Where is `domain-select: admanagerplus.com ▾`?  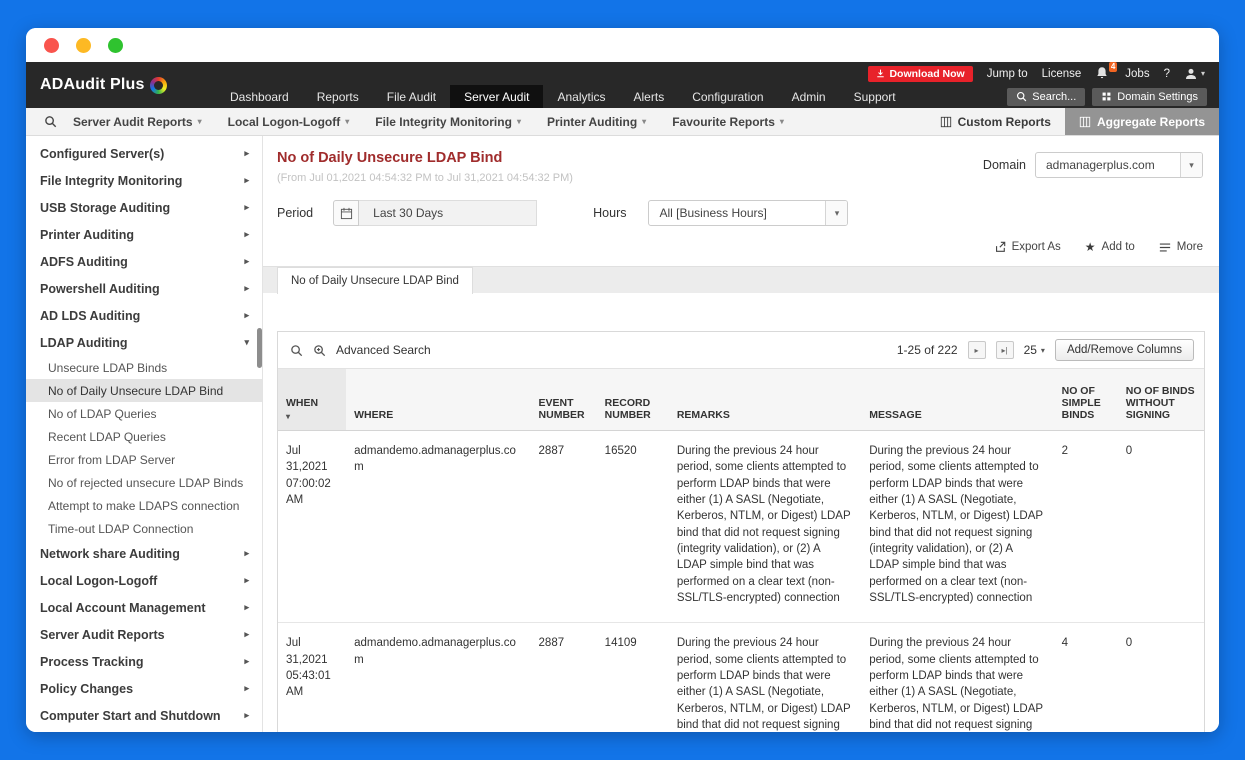 domain-select: admanagerplus.com ▾ is located at coordinates (1119, 165).